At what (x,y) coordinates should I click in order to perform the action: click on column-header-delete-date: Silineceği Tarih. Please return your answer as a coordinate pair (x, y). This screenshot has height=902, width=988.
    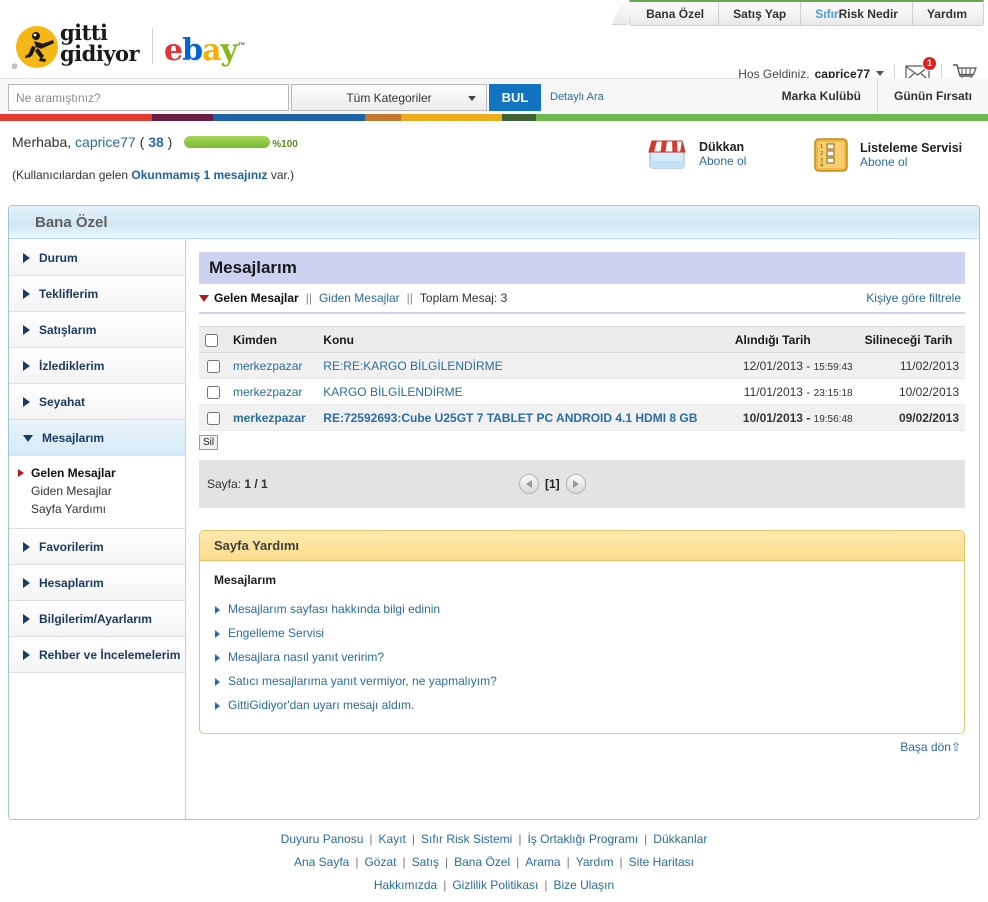
    Looking at the image, I should click on (911, 339).